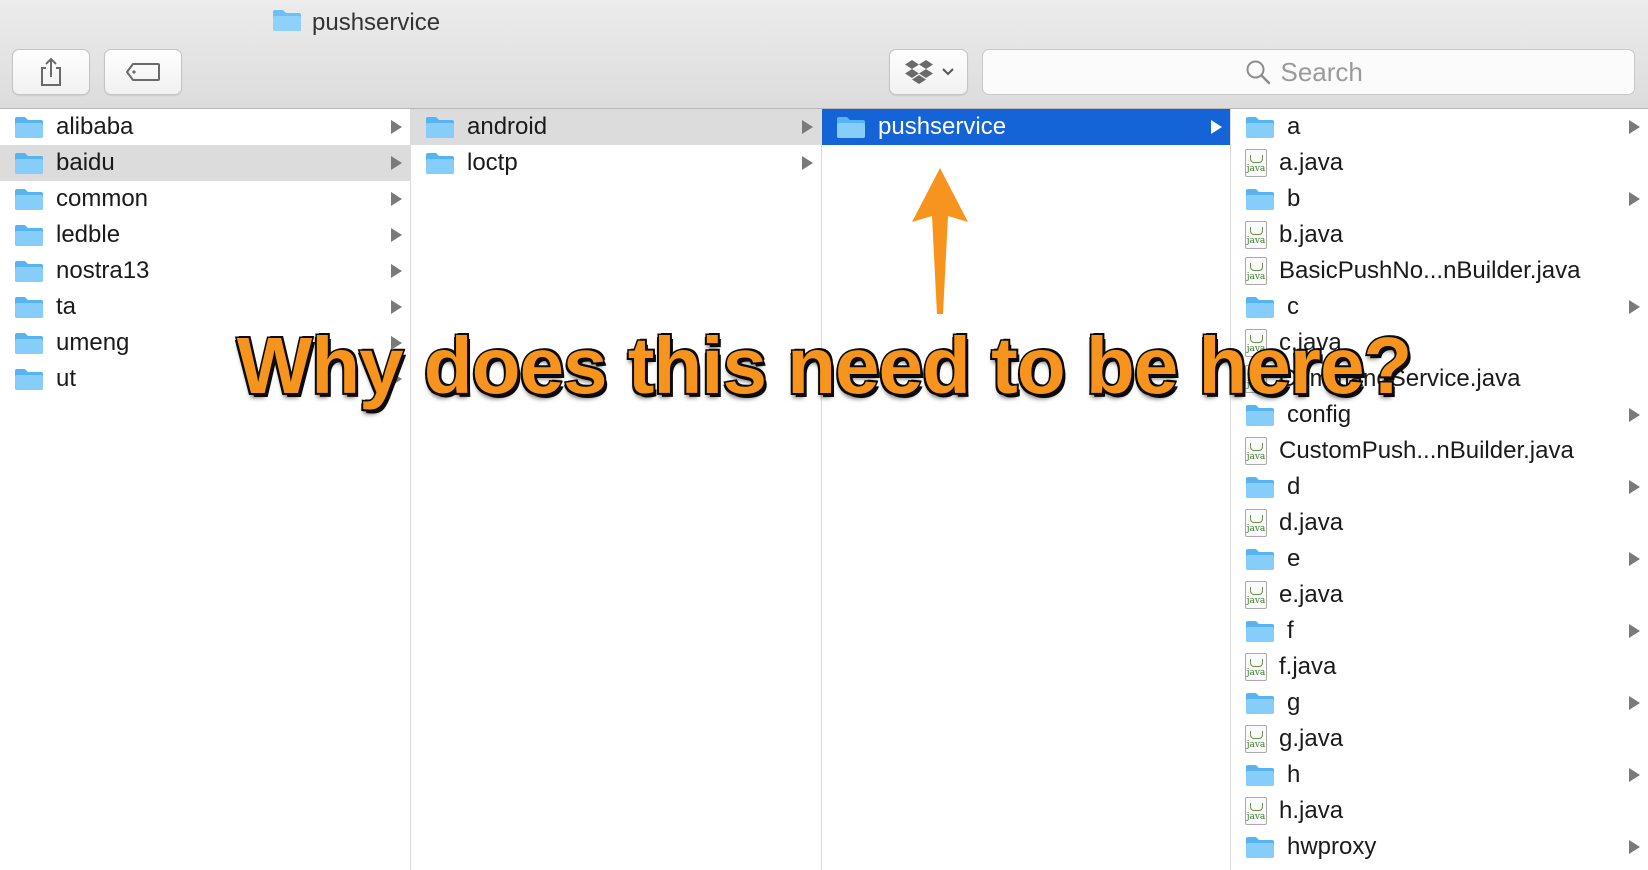  Describe the element at coordinates (1294, 774) in the screenshot. I see `item-name: h` at that location.